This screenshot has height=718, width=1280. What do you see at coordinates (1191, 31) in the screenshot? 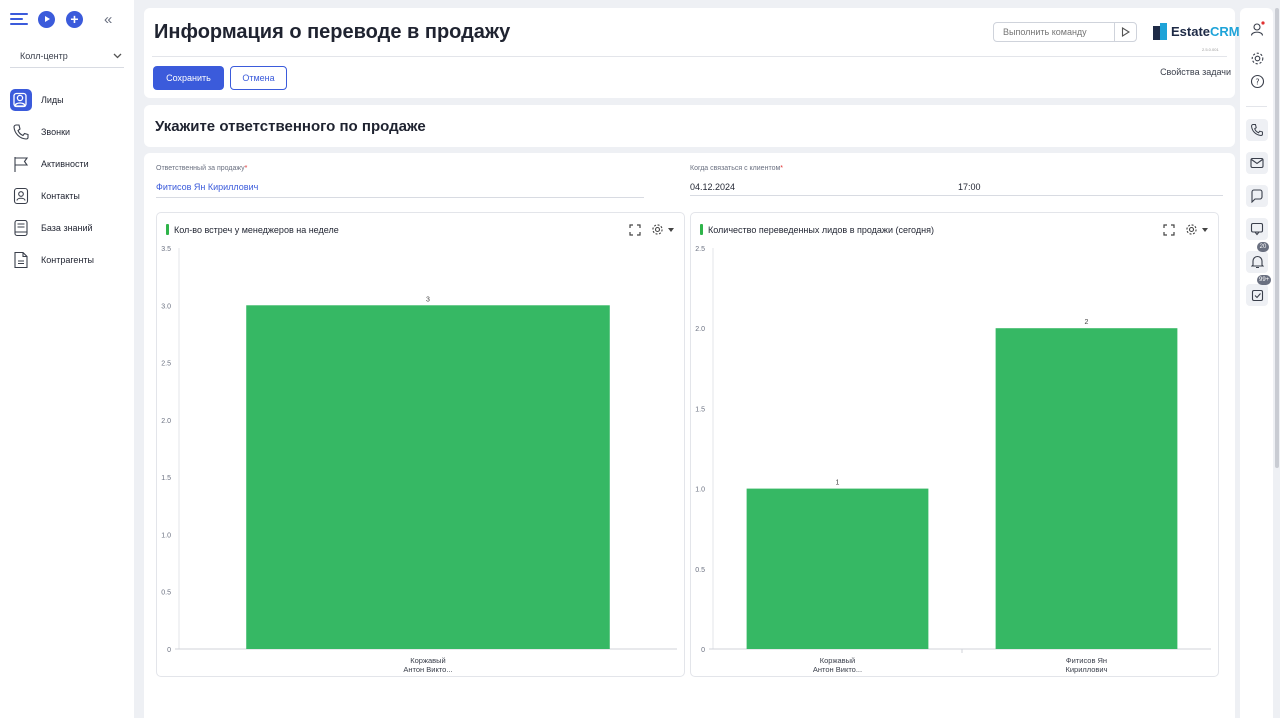
I see `logo-text-estate: Estate` at bounding box center [1191, 31].